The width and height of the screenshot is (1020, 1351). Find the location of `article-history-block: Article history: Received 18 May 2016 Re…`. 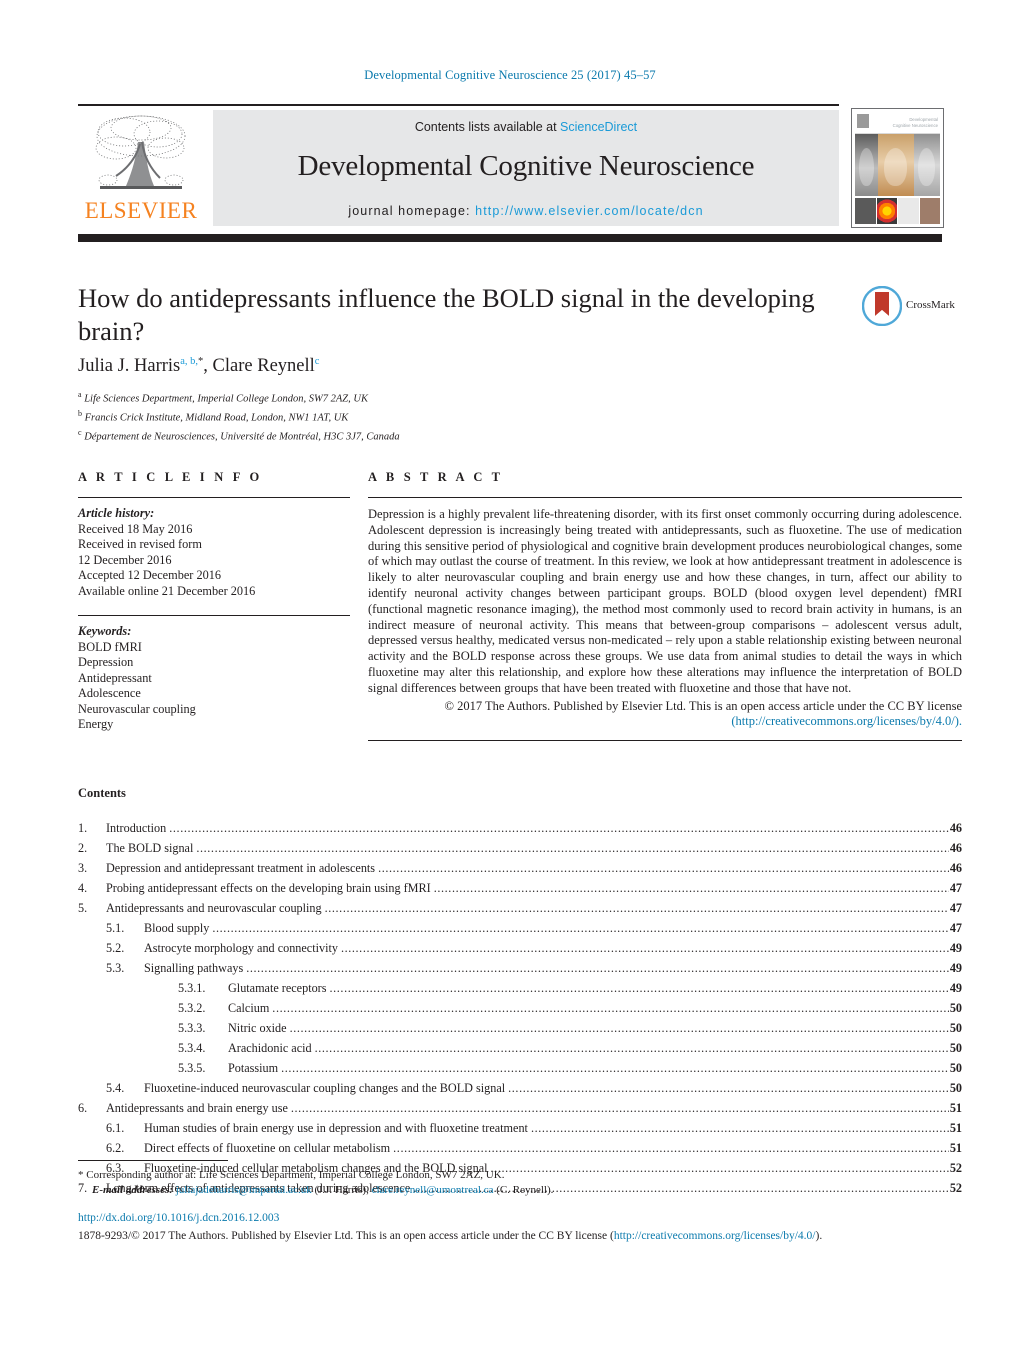

article-history-block: Article history: Received 18 May 2016 Re… is located at coordinates (214, 548).